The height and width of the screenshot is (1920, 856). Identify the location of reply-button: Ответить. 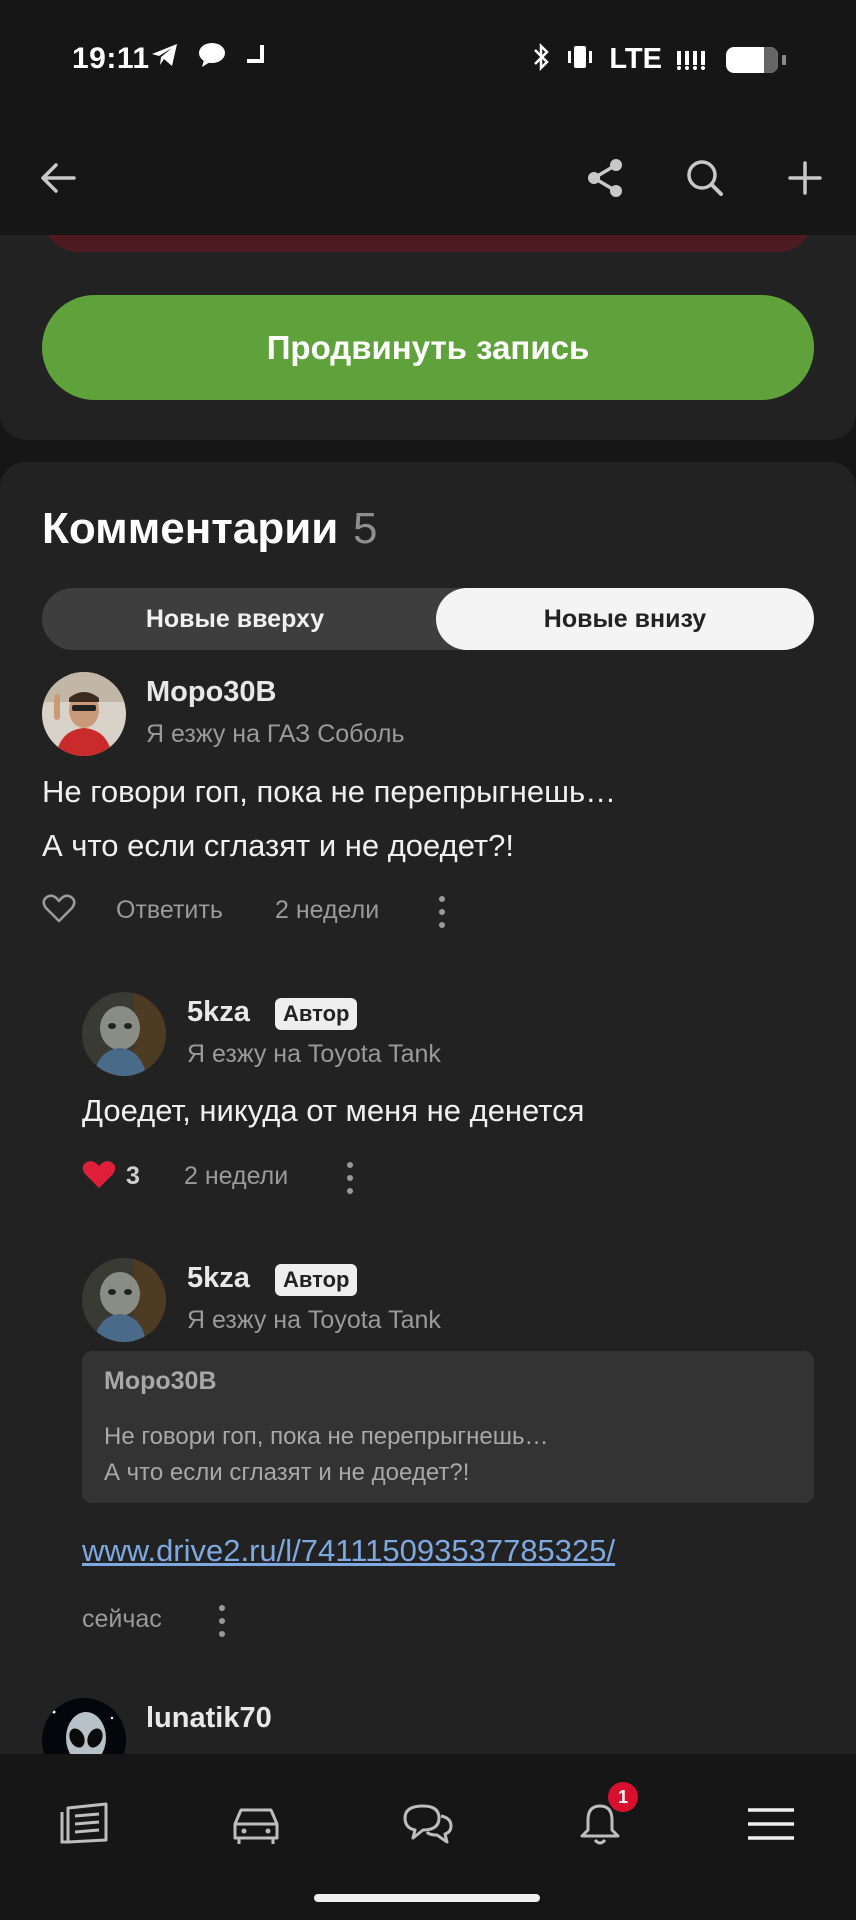
(169, 910).